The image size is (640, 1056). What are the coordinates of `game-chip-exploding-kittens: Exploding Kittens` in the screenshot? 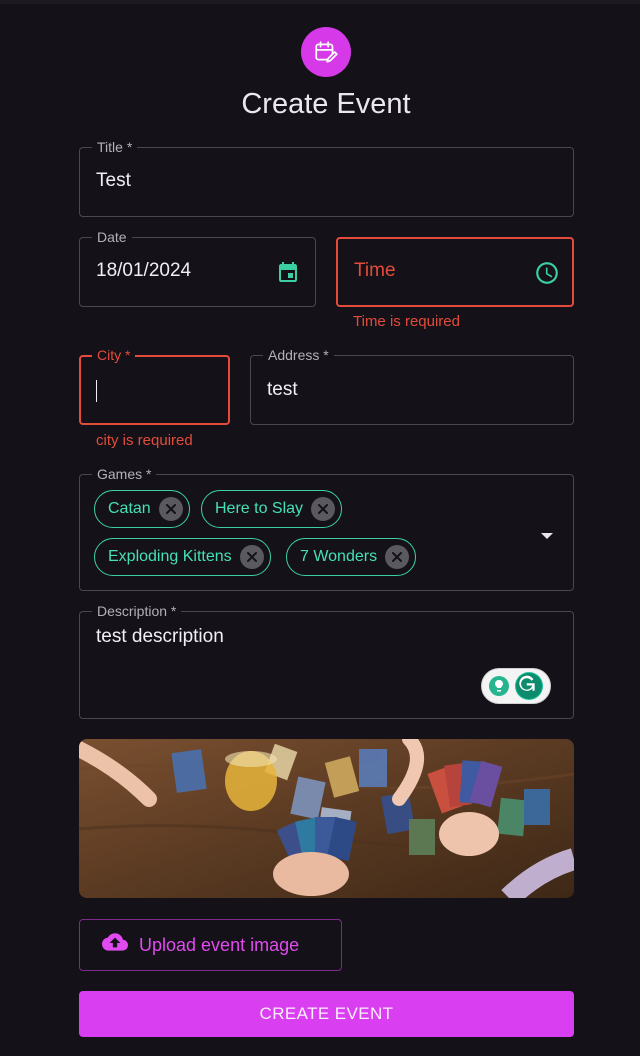 It's located at (182, 557).